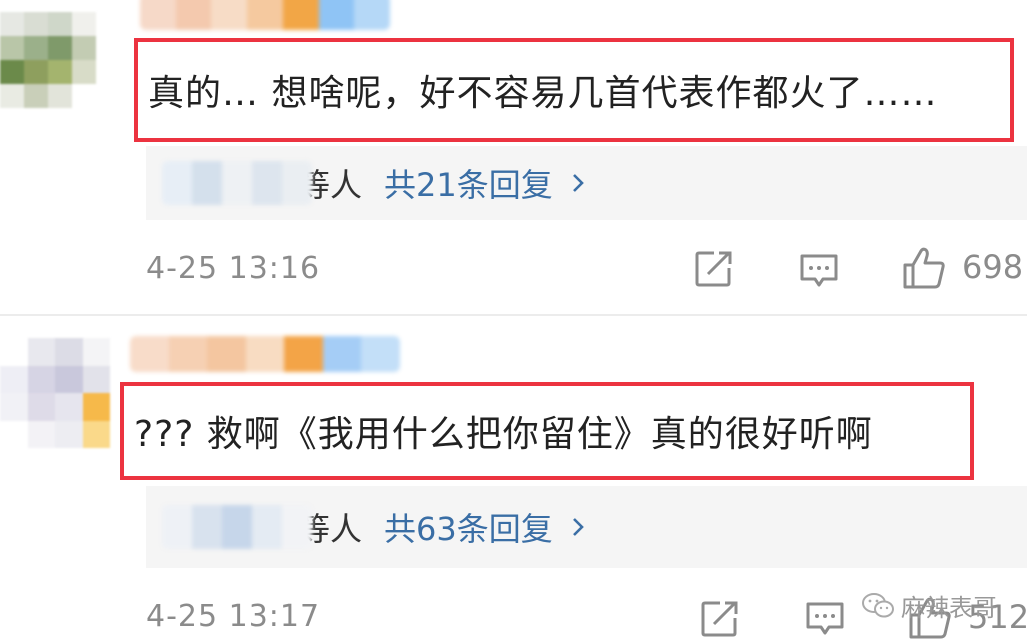 The height and width of the screenshot is (644, 1027). I want to click on view-replies-label: 共63条回复, so click(468, 529).